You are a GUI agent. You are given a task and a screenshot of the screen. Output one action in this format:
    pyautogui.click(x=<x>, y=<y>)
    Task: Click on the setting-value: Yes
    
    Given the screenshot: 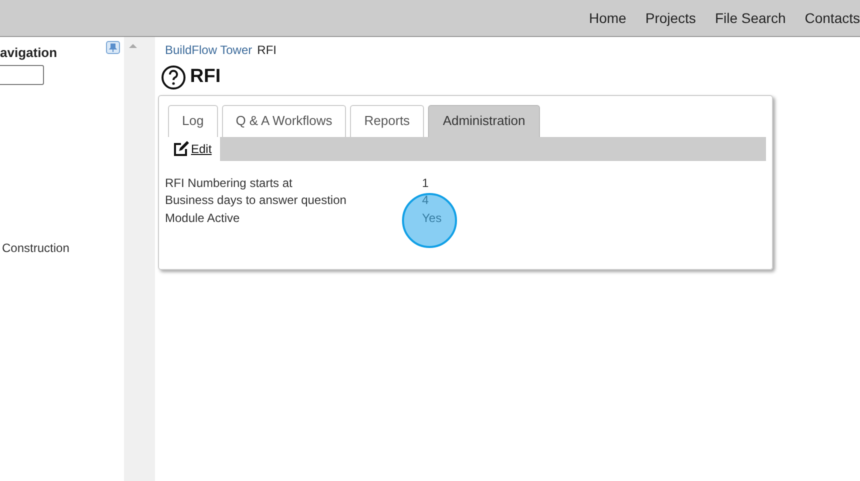 What is the action you would take?
    pyautogui.click(x=432, y=218)
    